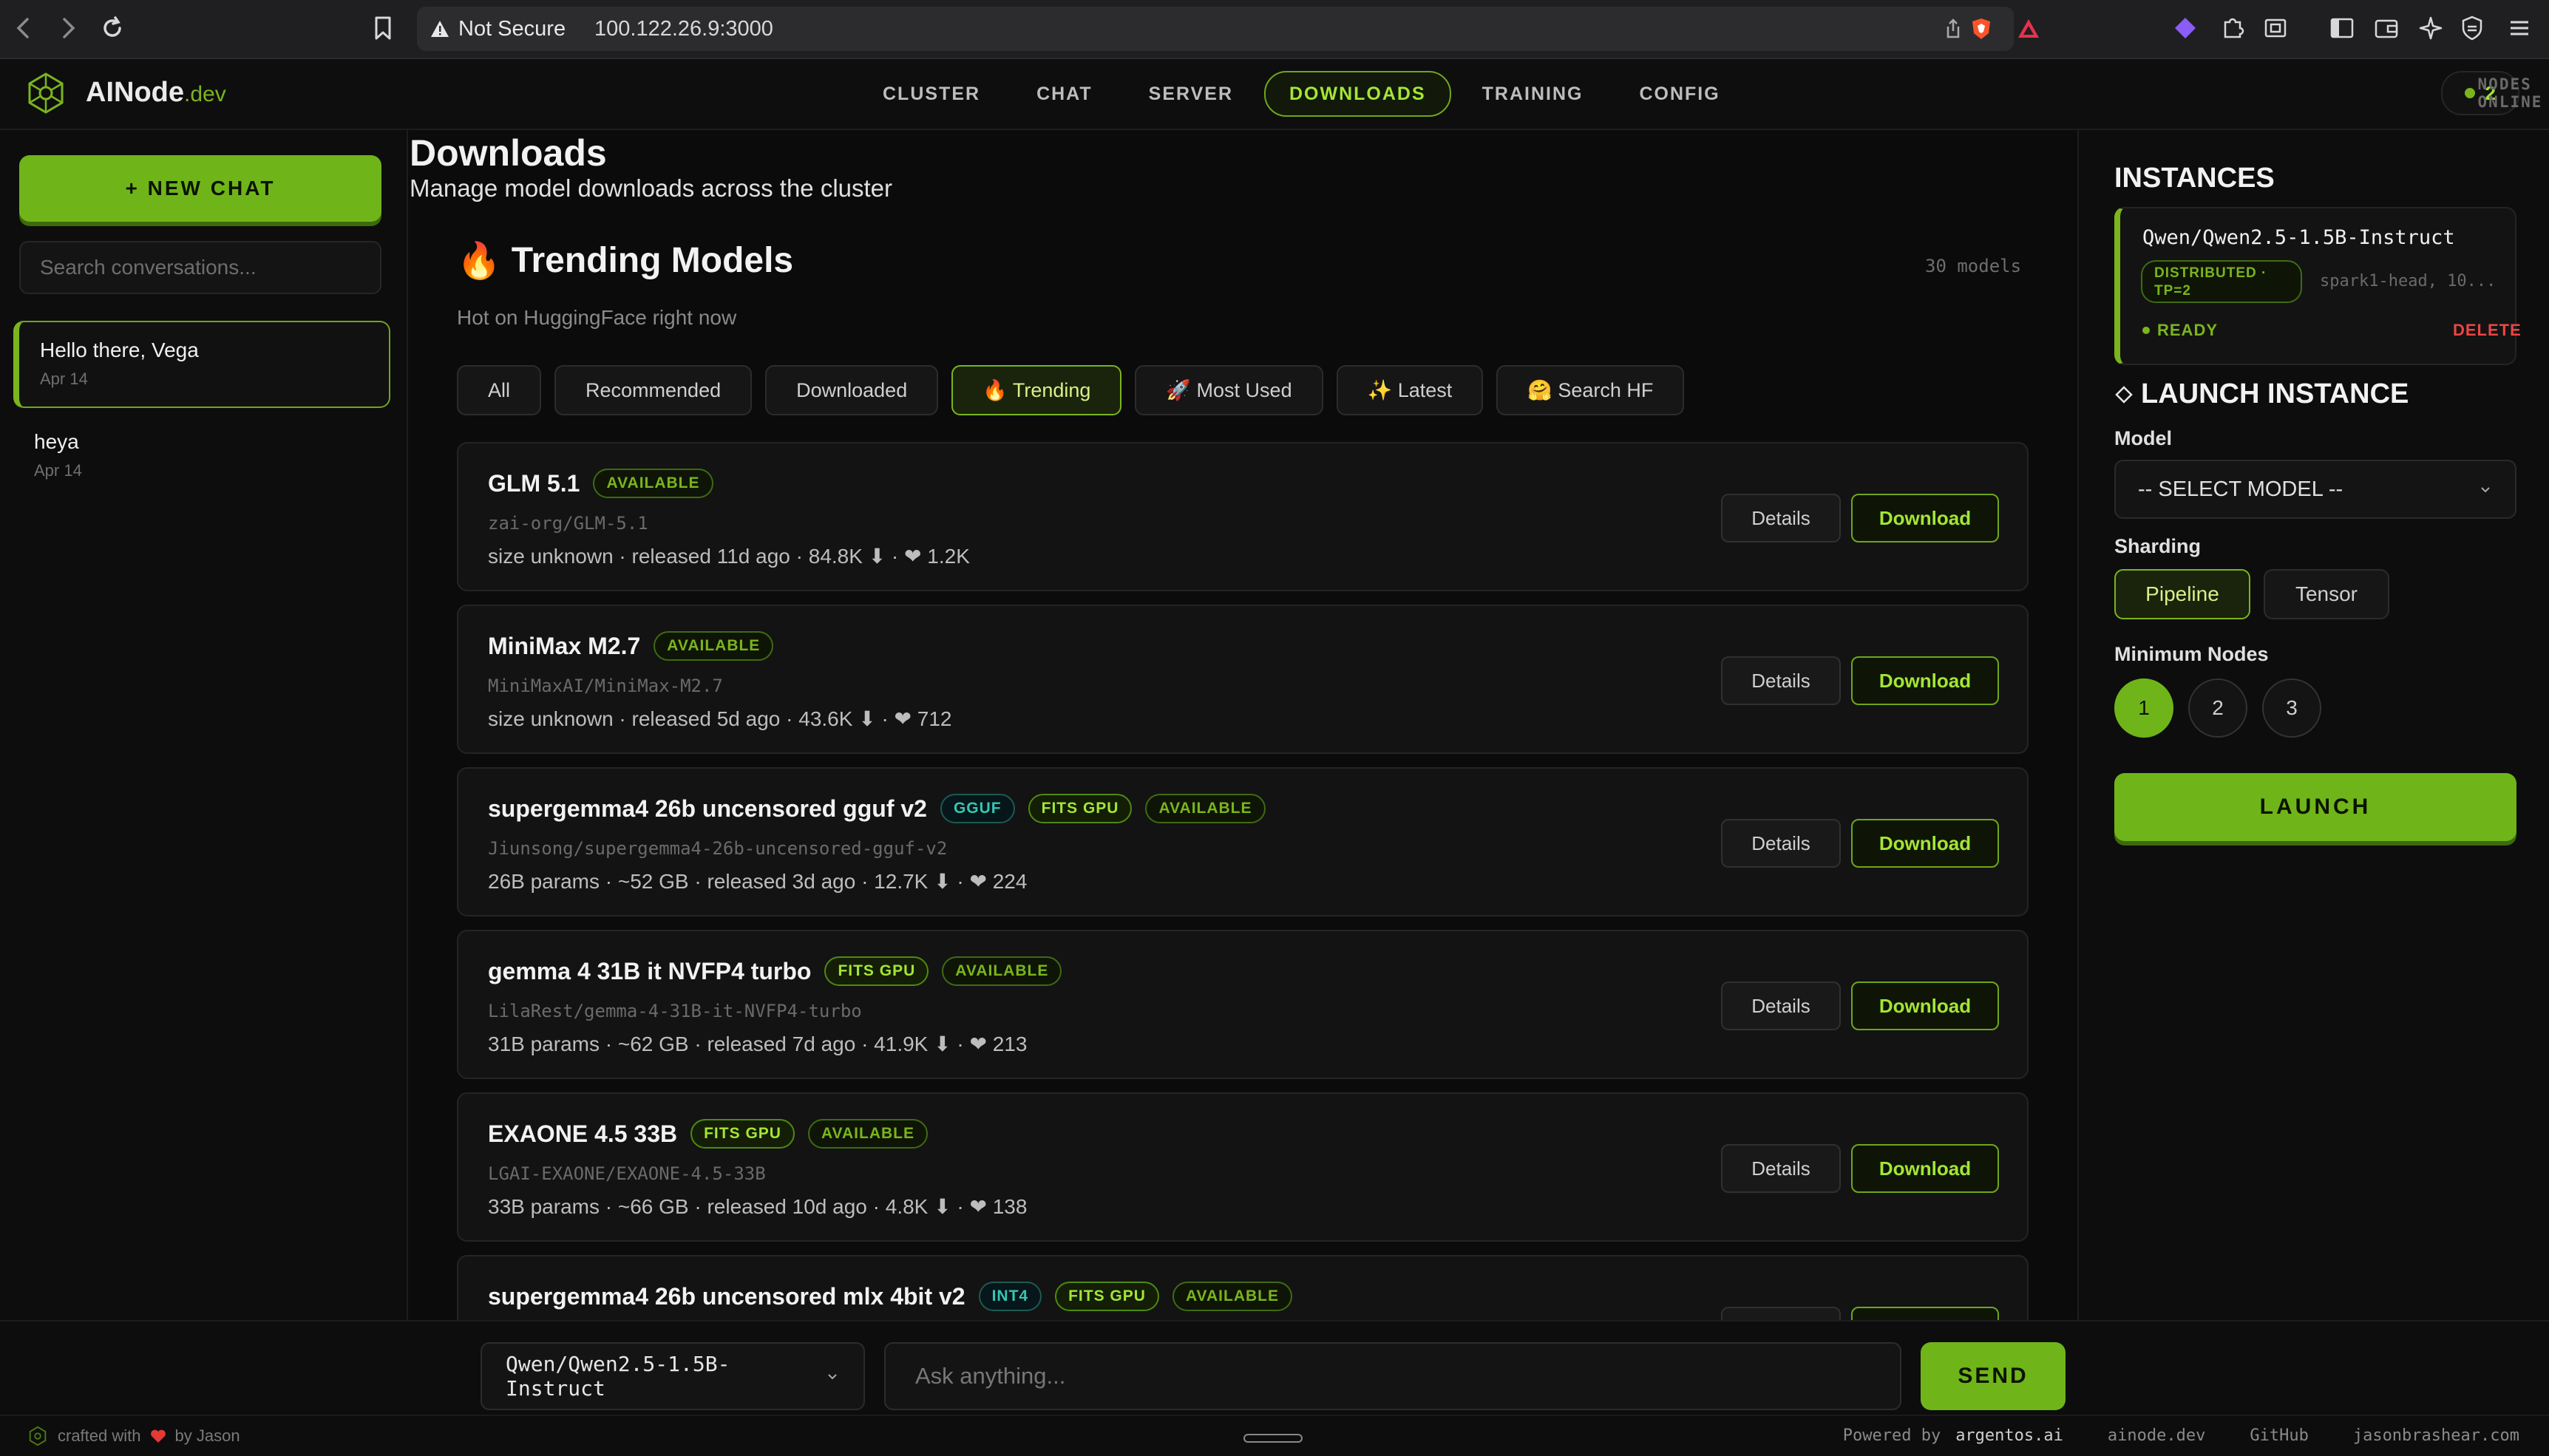 The height and width of the screenshot is (1456, 2549). I want to click on tab-config: CONFIG, so click(1679, 94).